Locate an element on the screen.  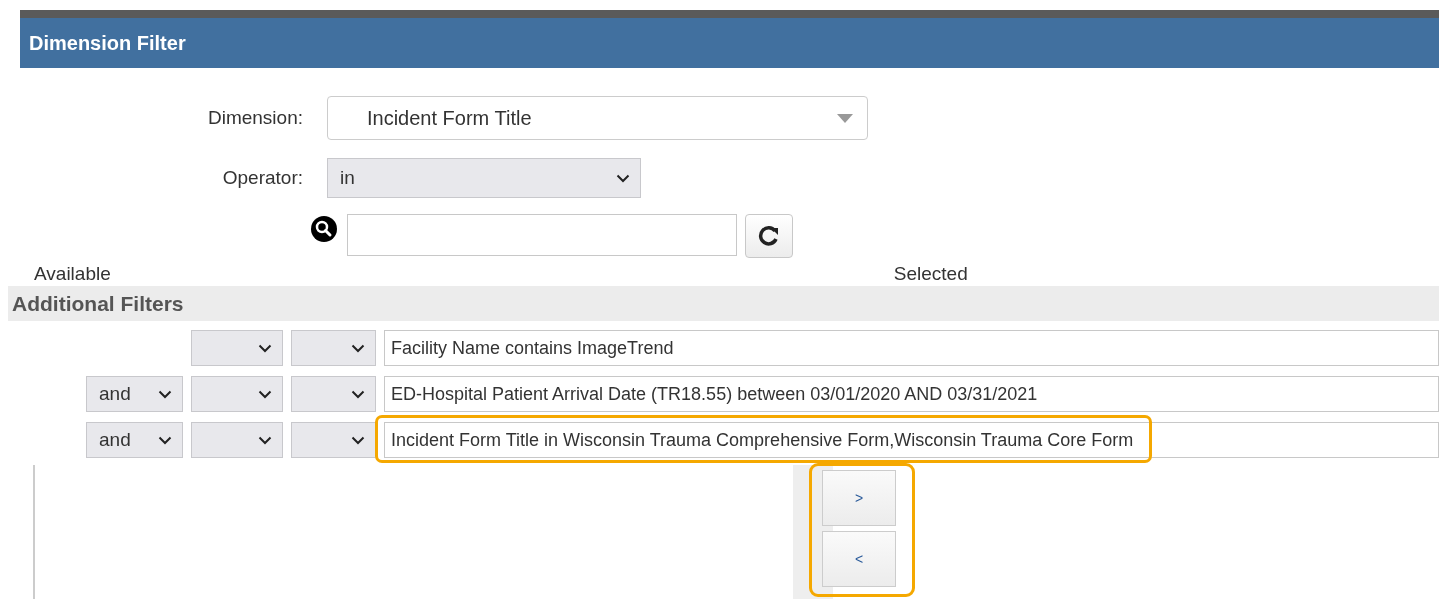
select-value: Incident Form Title is located at coordinates (449, 118).